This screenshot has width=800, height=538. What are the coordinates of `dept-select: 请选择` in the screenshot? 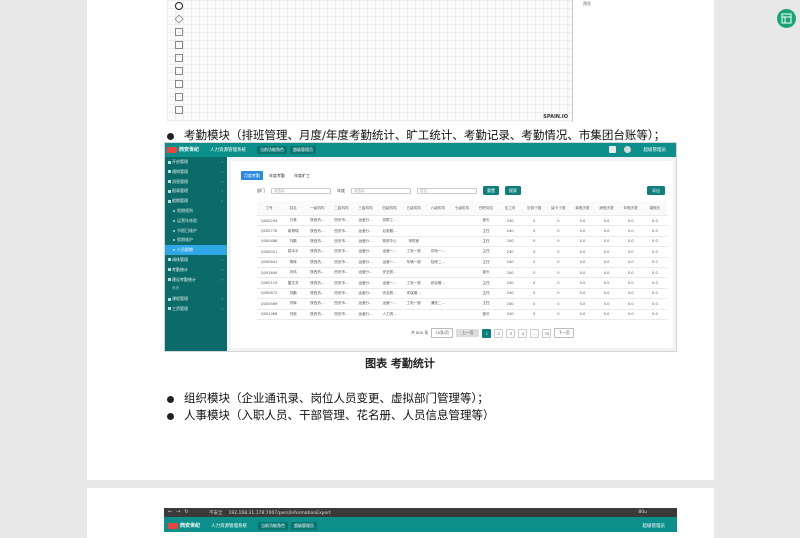 It's located at (301, 190).